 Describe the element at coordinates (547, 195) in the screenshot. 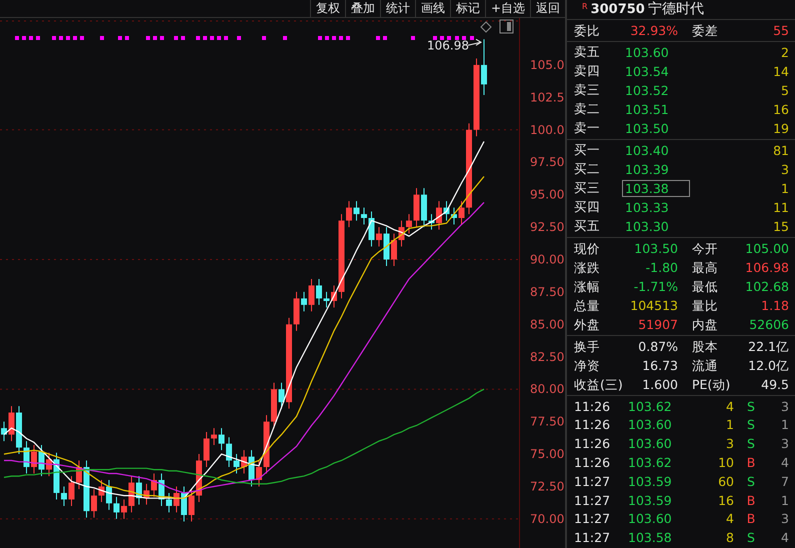

I see `axis-label: 95.00` at that location.